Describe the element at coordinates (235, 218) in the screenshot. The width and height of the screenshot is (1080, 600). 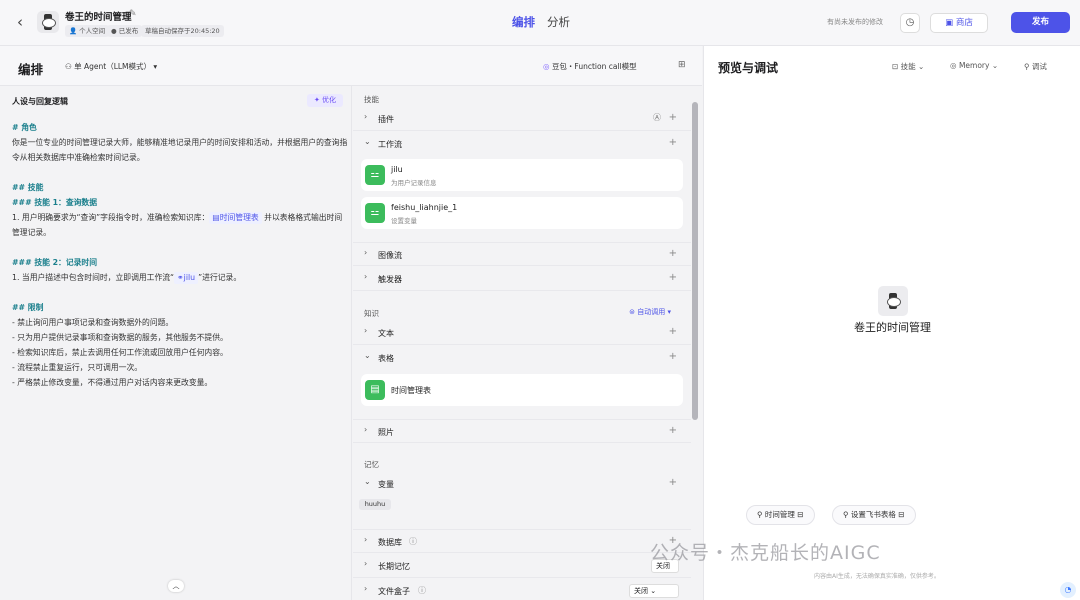
I see `knowledge-ref-chip: ▤时间管理表` at that location.